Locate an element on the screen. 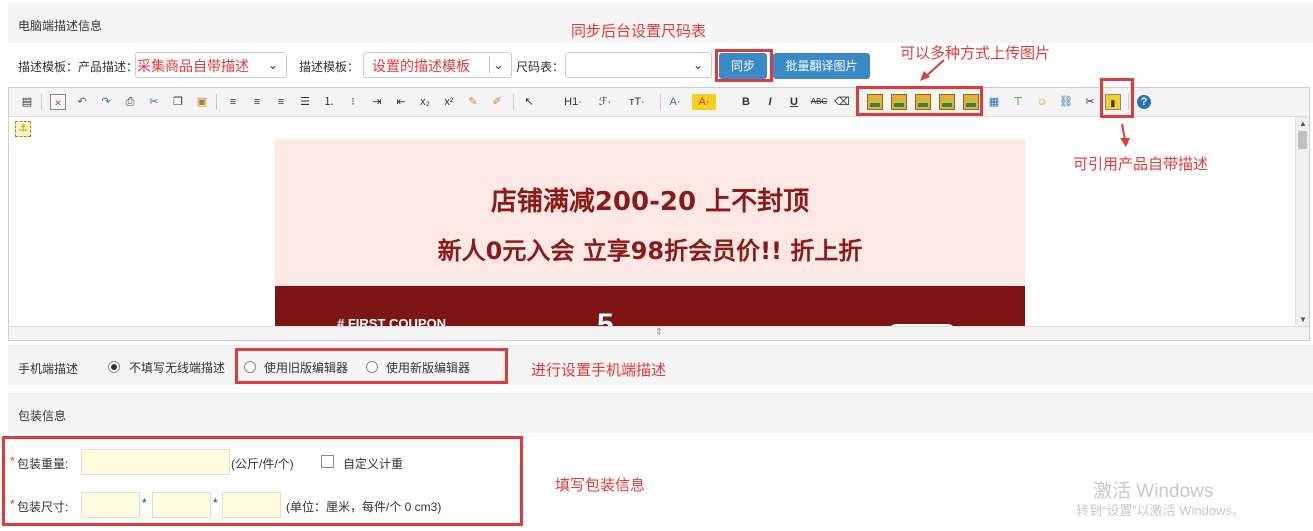 The width and height of the screenshot is (1313, 531). source-icon: ▤ is located at coordinates (27, 102).